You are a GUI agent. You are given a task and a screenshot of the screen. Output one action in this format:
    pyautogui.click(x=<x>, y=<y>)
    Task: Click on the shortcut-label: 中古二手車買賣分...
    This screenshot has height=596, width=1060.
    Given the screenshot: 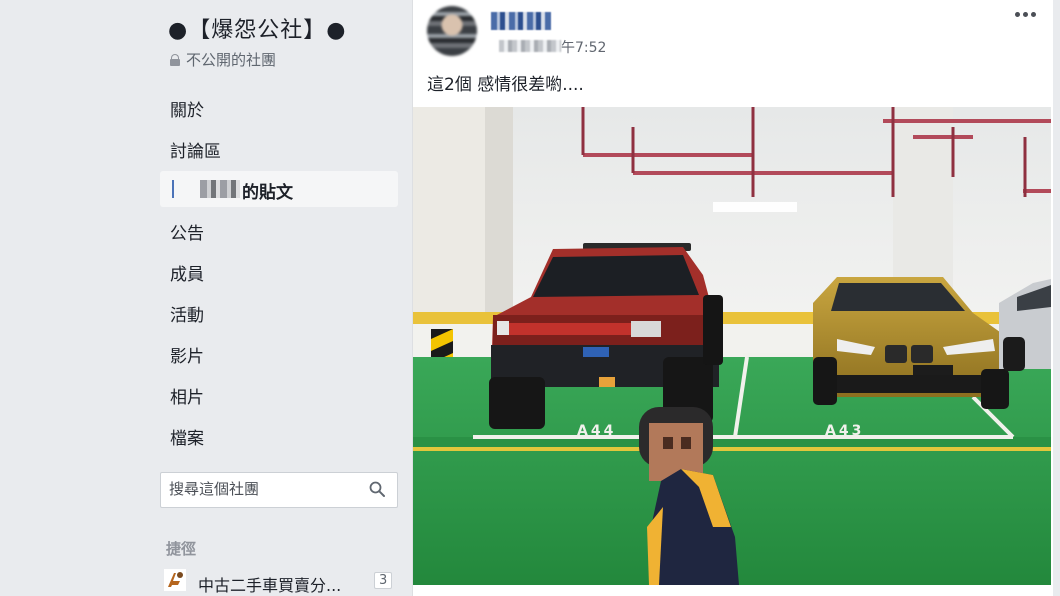 What is the action you would take?
    pyautogui.click(x=270, y=585)
    